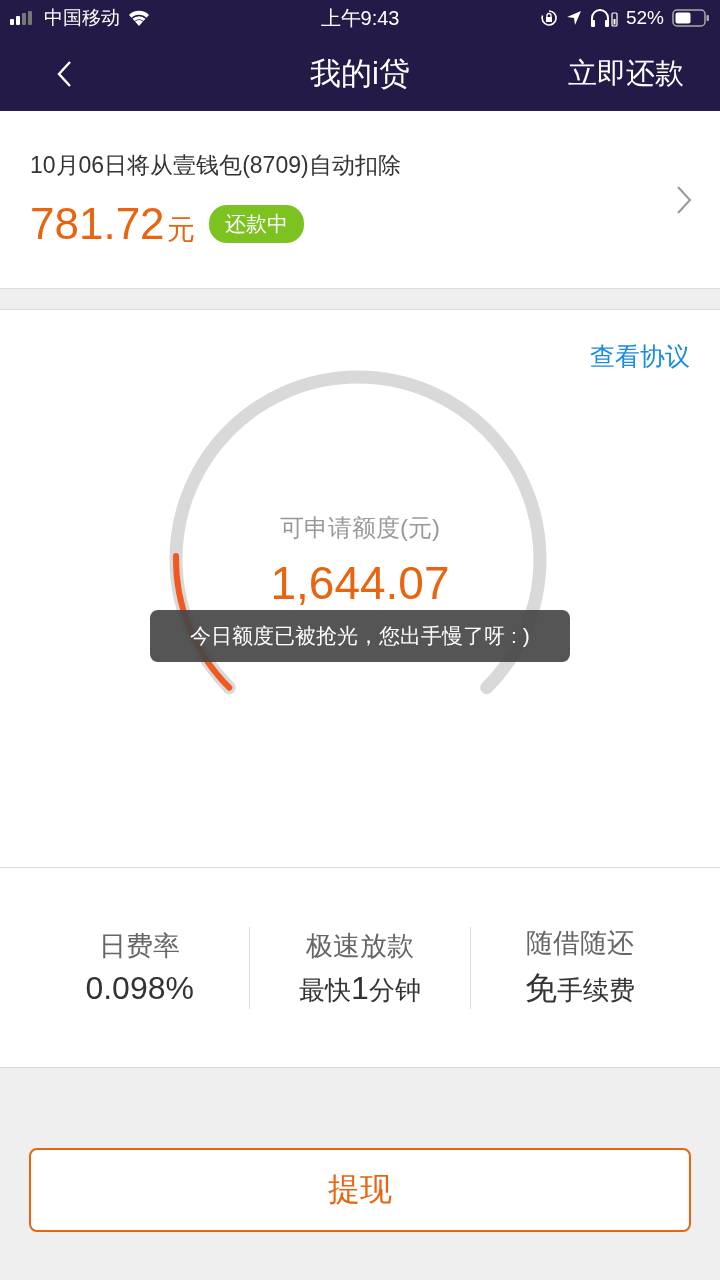 Image resolution: width=720 pixels, height=1280 pixels. I want to click on toast-message: 今日额度已被抢光，您出手慢了呀 : ), so click(360, 636).